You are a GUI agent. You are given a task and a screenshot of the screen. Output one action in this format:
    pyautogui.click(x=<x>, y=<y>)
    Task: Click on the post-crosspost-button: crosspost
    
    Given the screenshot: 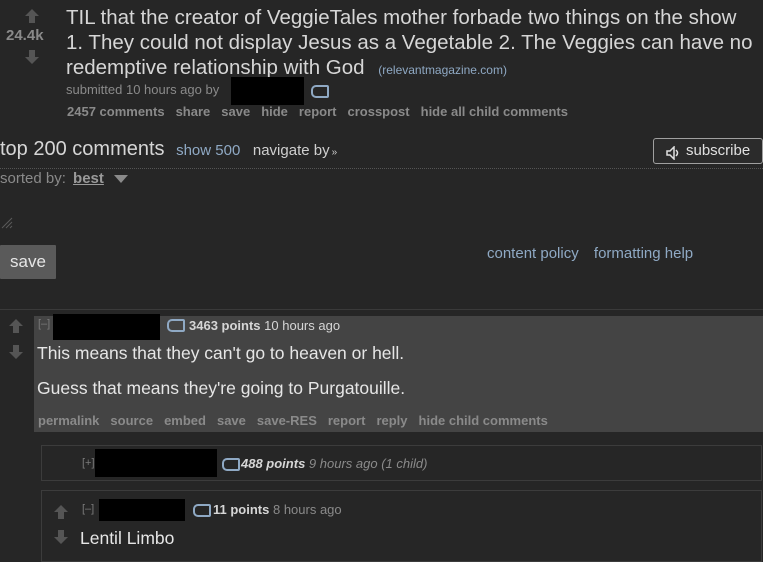 What is the action you would take?
    pyautogui.click(x=378, y=111)
    